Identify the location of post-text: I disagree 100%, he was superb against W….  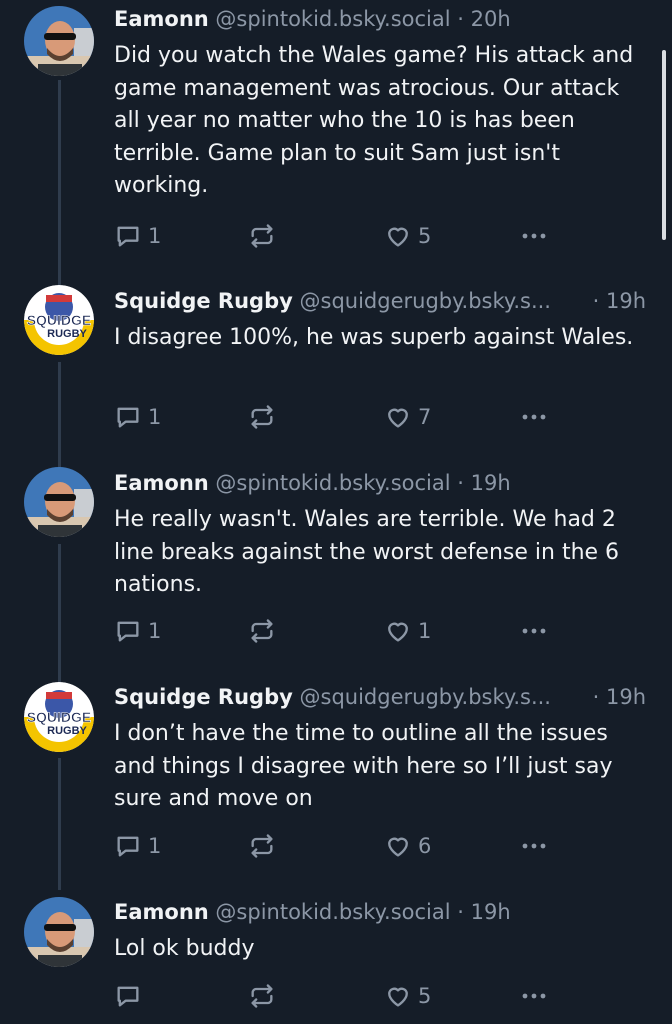
(374, 337).